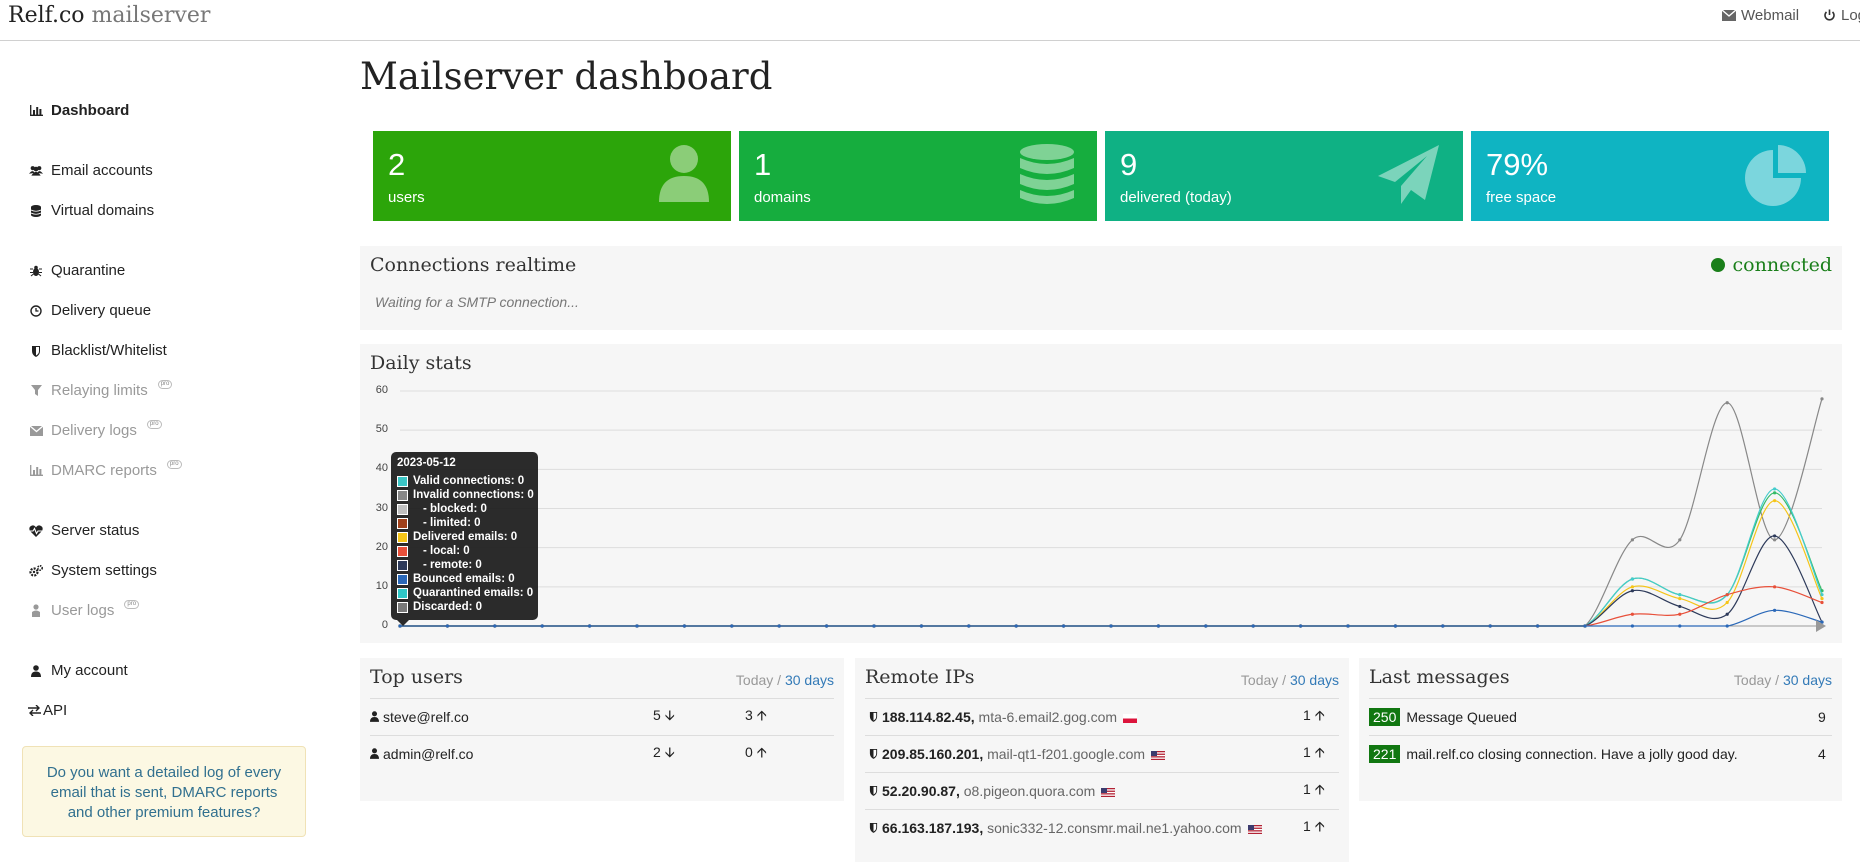 The width and height of the screenshot is (1860, 862). Describe the element at coordinates (36, 610) in the screenshot. I see `user-logs-icon` at that location.